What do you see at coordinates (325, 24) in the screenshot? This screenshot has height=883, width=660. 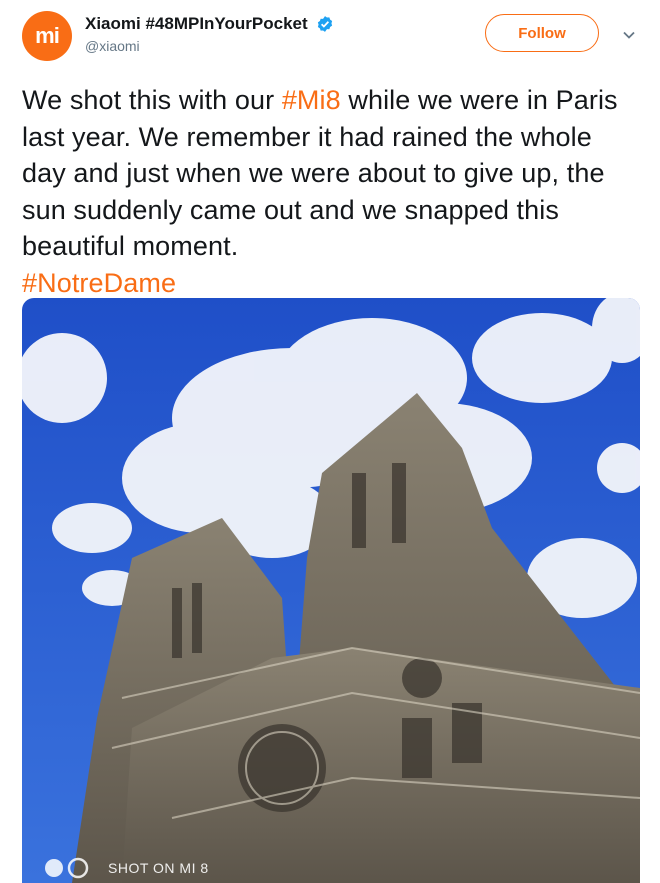 I see `verified-badge-icon` at bounding box center [325, 24].